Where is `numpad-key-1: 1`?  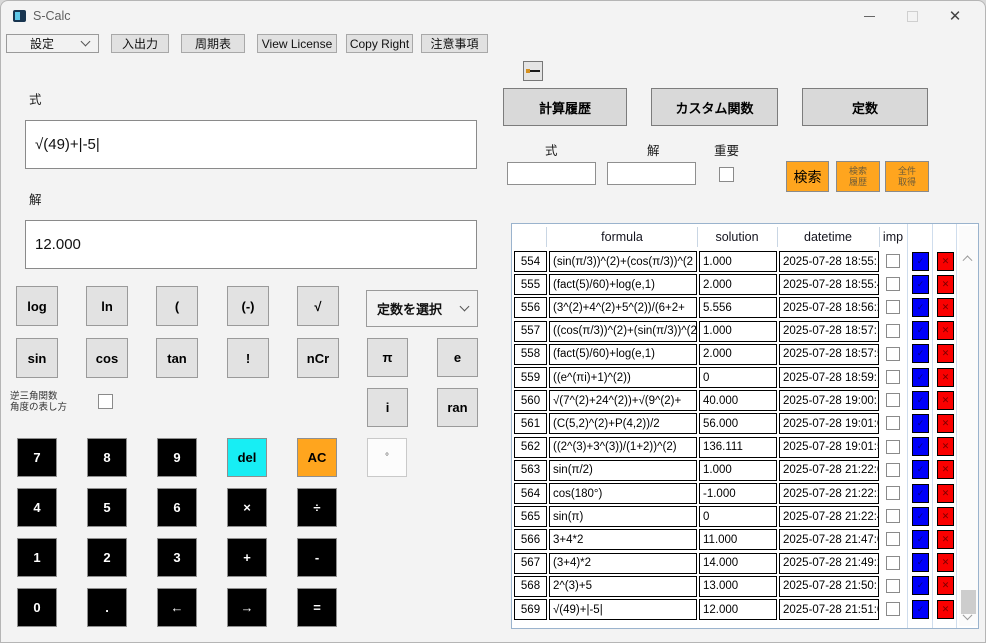
numpad-key-1: 1 is located at coordinates (37, 557).